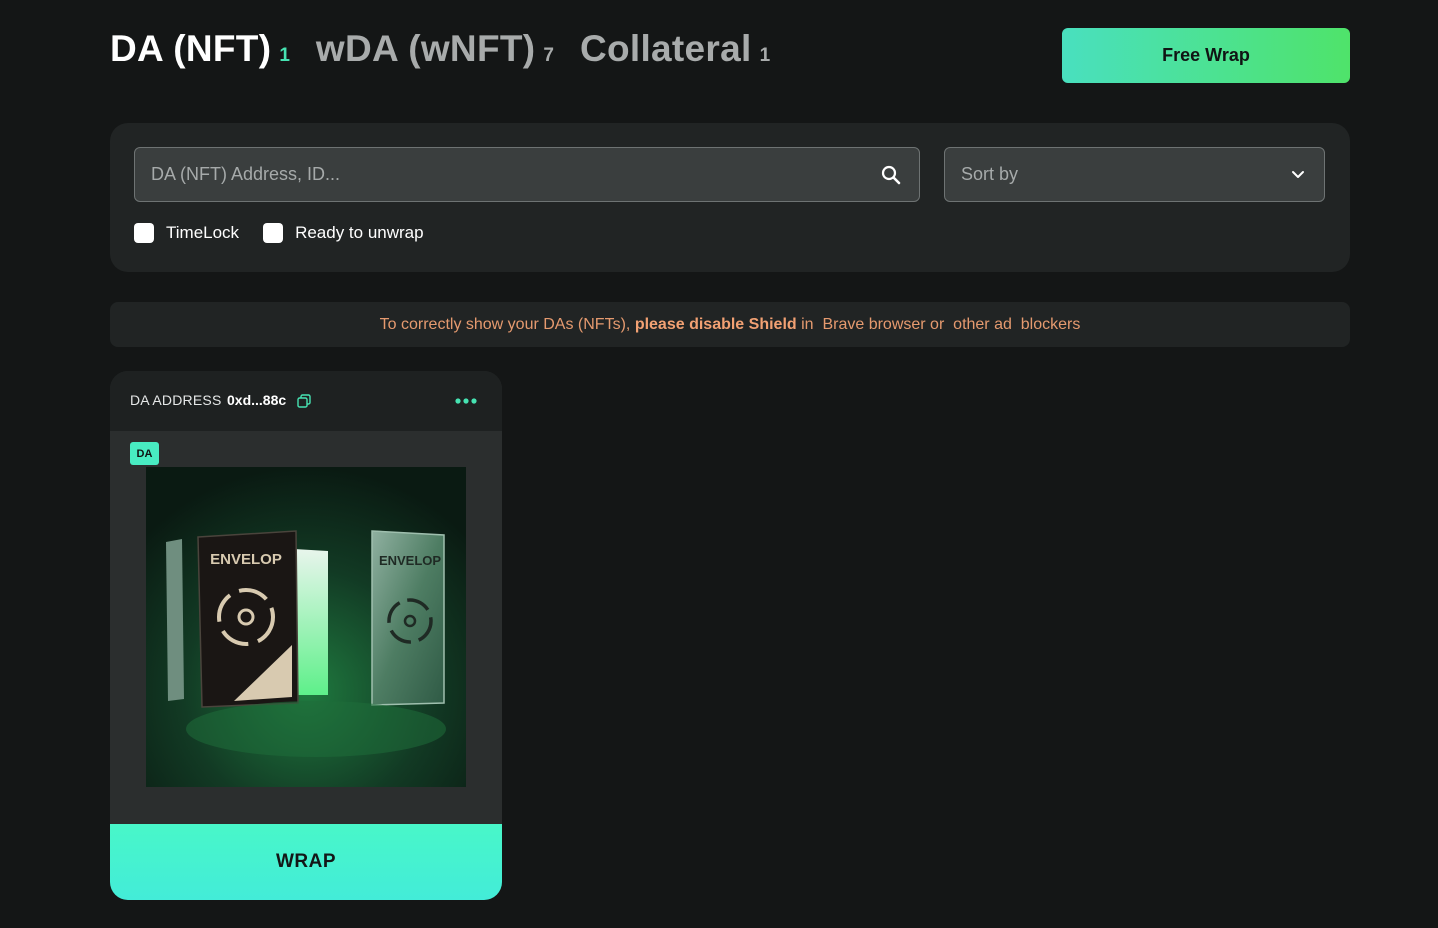 Image resolution: width=1438 pixels, height=928 pixels. What do you see at coordinates (425, 48) in the screenshot?
I see `tab-label: wDA (wNFT)` at bounding box center [425, 48].